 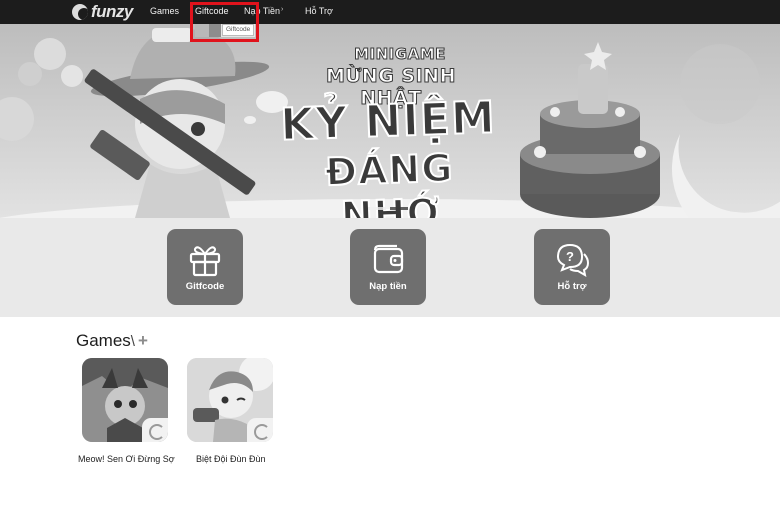 What do you see at coordinates (231, 459) in the screenshot?
I see `game-name: Biệt Đội Đùn Đùn` at bounding box center [231, 459].